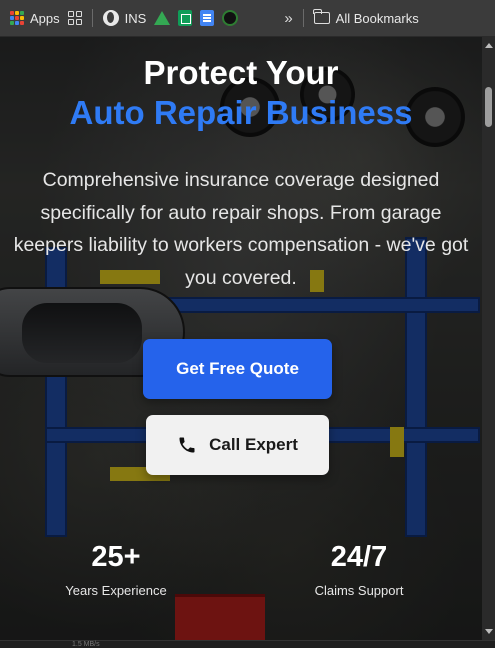  I want to click on extension-circle-icon, so click(230, 18).